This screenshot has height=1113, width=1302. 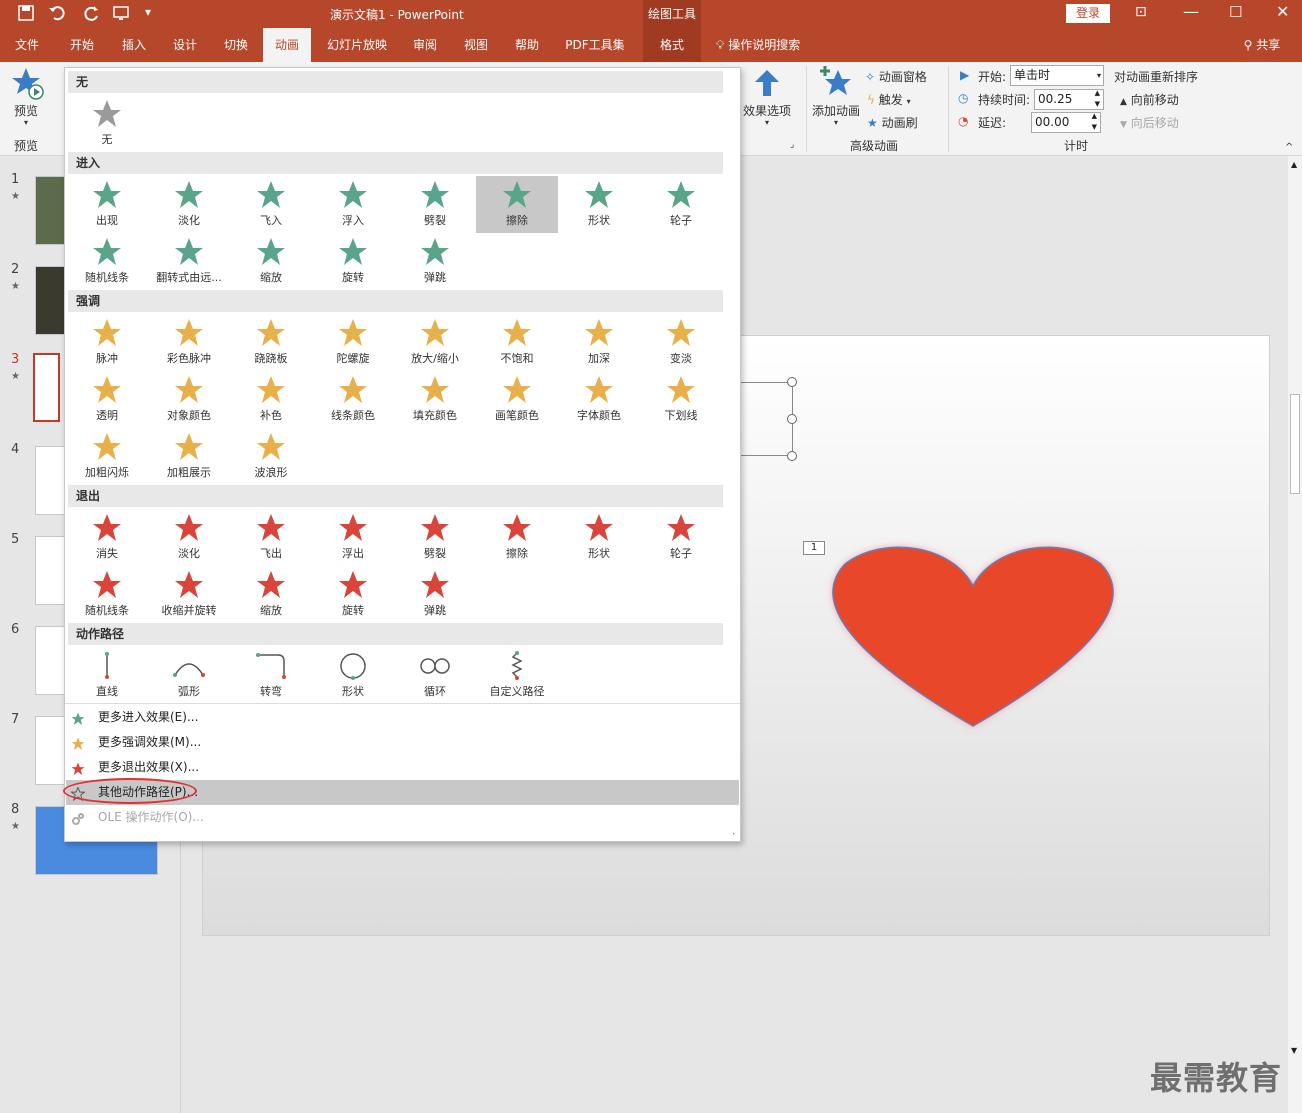 What do you see at coordinates (107, 399) in the screenshot?
I see `effect-item: 透明` at bounding box center [107, 399].